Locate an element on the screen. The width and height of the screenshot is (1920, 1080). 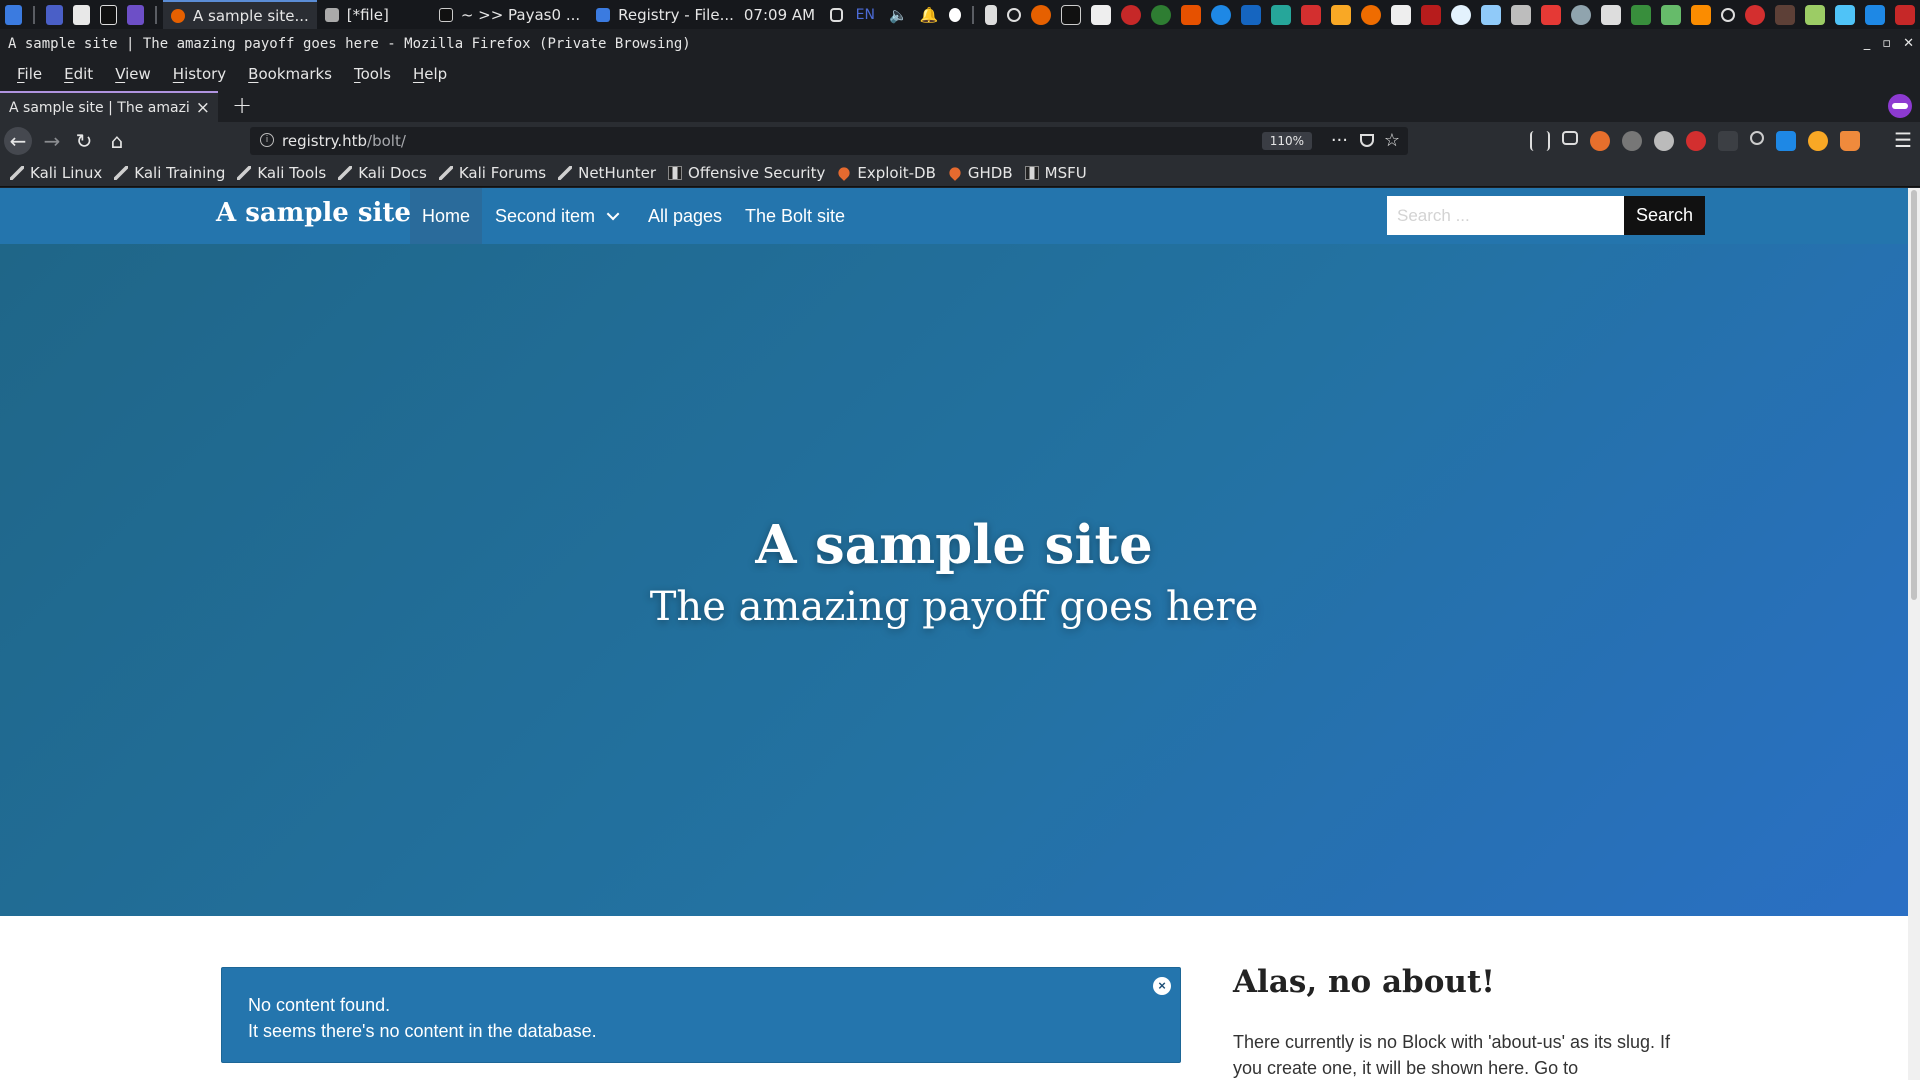
app-menu-icon is located at coordinates (14, 14).